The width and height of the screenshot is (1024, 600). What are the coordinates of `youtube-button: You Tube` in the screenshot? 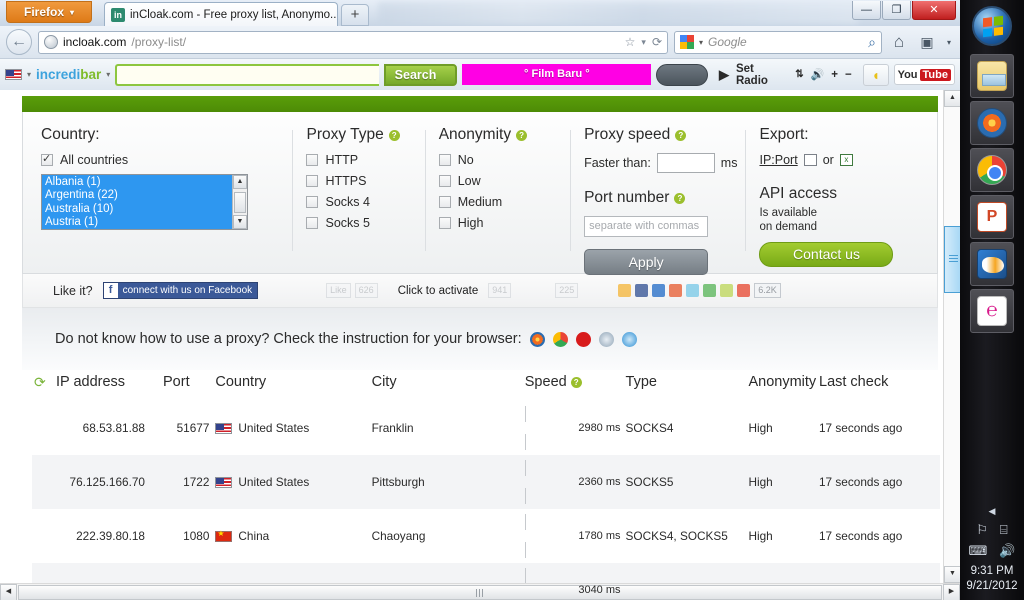 It's located at (924, 74).